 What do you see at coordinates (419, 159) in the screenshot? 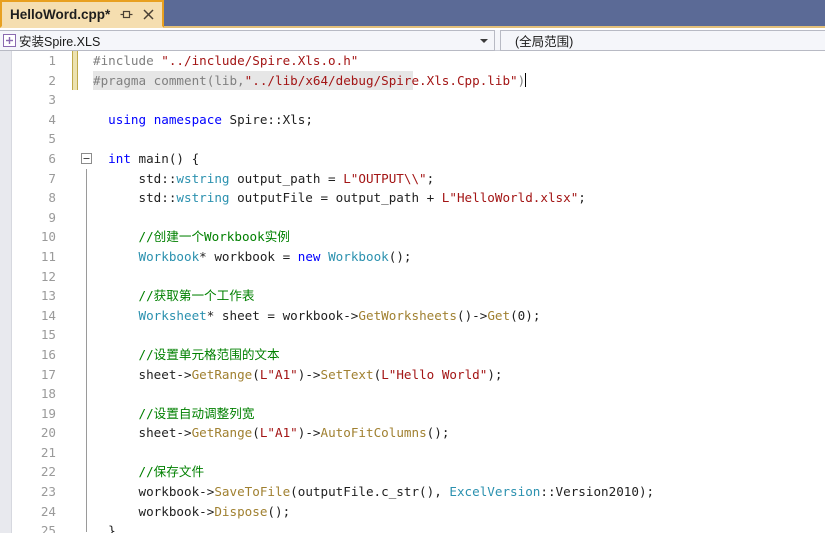
I see `code-line: 6 int main() {` at bounding box center [419, 159].